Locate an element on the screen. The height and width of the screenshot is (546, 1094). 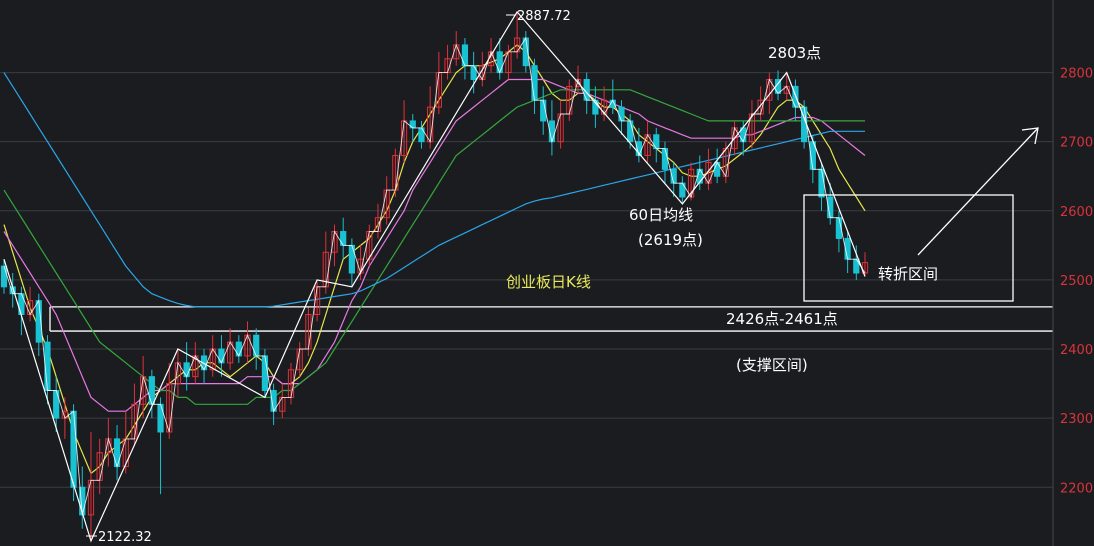
low-price-label: 2122.32 is located at coordinates (125, 537).